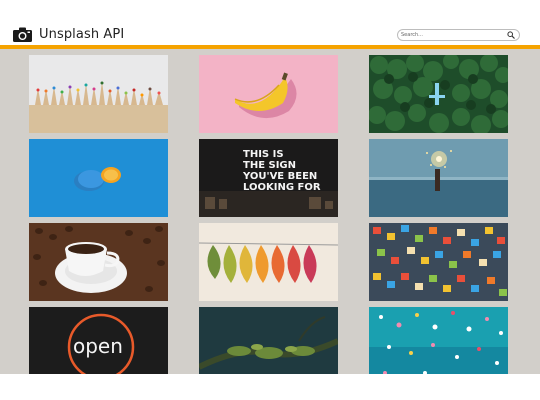  I want to click on app-title: Unsplash API, so click(82, 34).